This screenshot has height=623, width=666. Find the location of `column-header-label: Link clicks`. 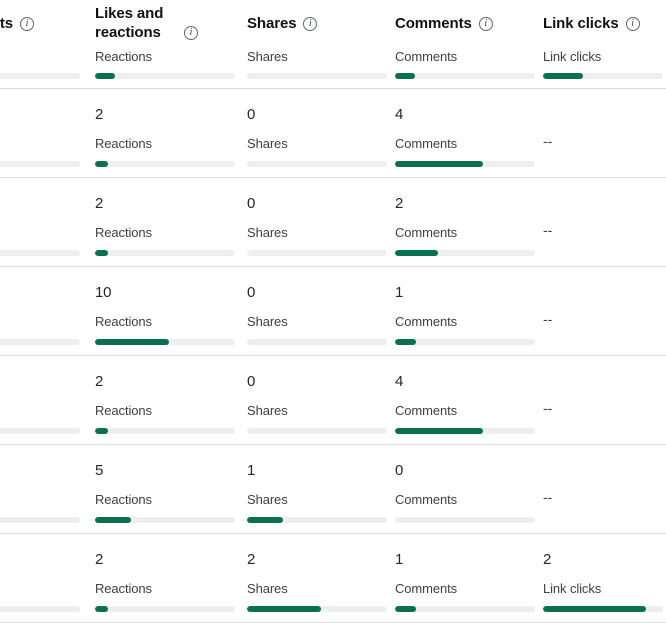

column-header-label: Link clicks is located at coordinates (581, 23).